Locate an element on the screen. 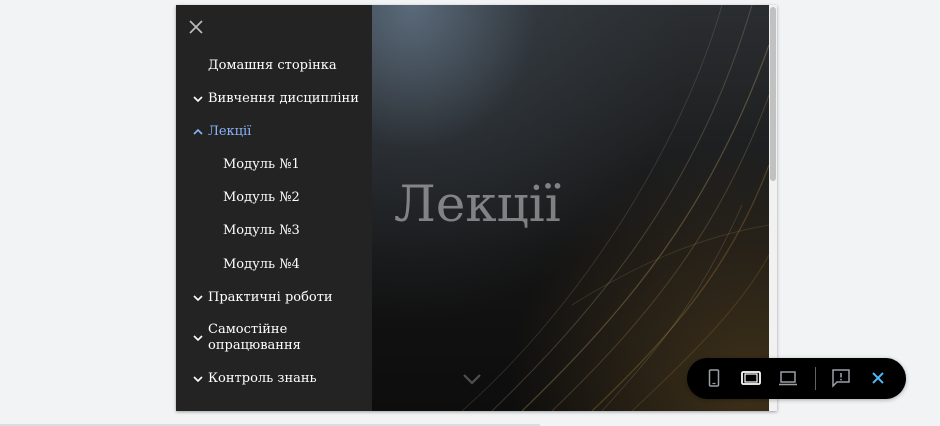  toolbar-divider is located at coordinates (815, 378).